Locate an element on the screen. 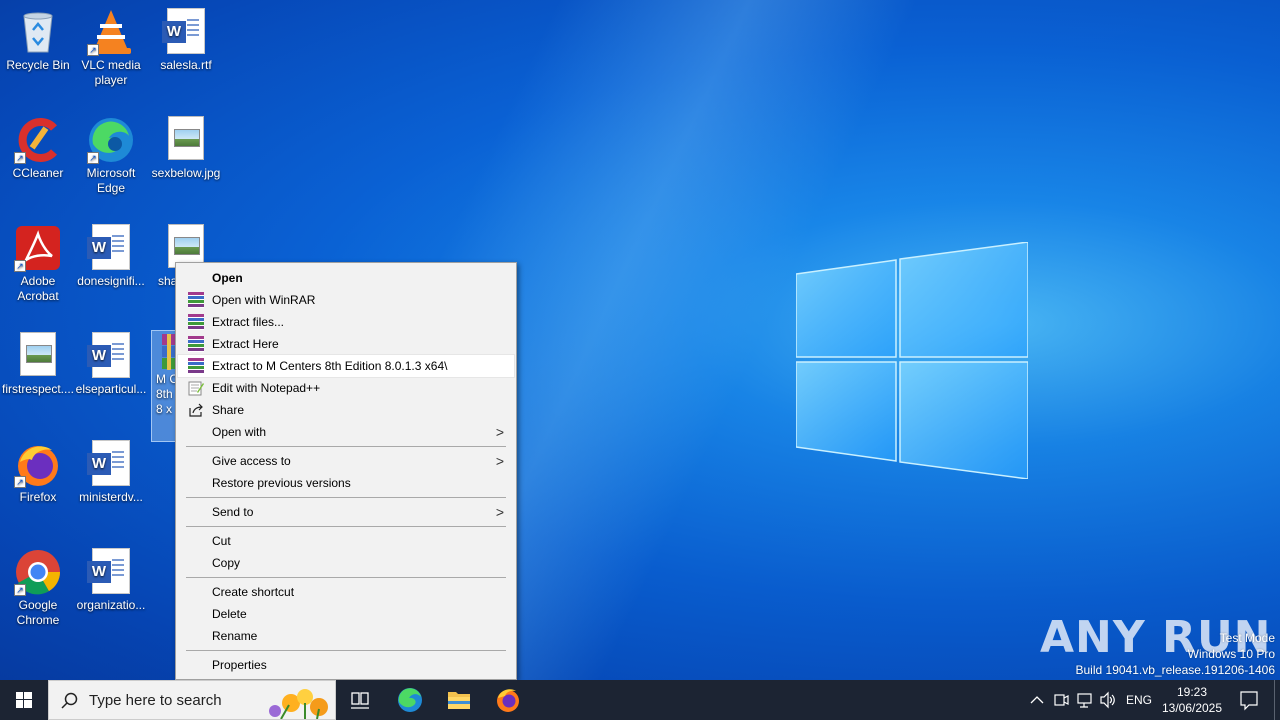 The image size is (1280, 720). desktop-icon-vlc: ↗ VLC media player is located at coordinates (111, 45).